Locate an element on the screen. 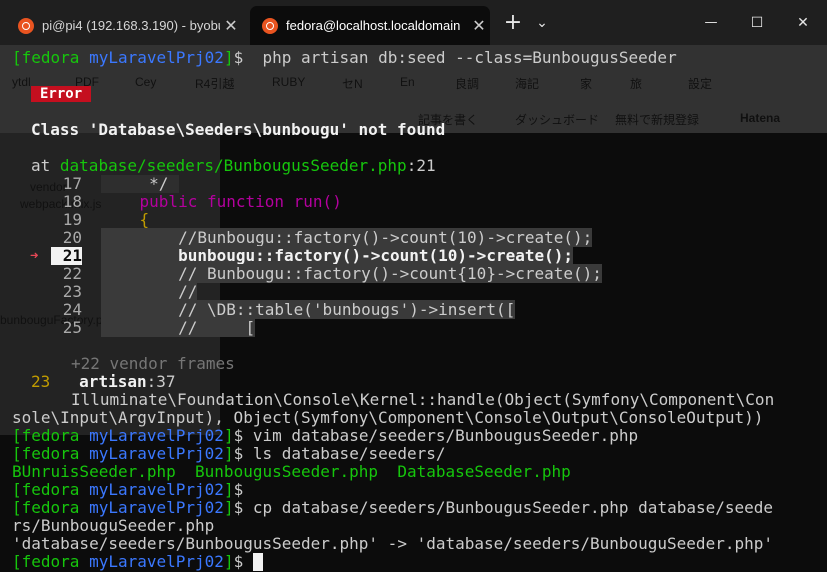 The width and height of the screenshot is (827, 572). frame-line: :37 is located at coordinates (161, 381).